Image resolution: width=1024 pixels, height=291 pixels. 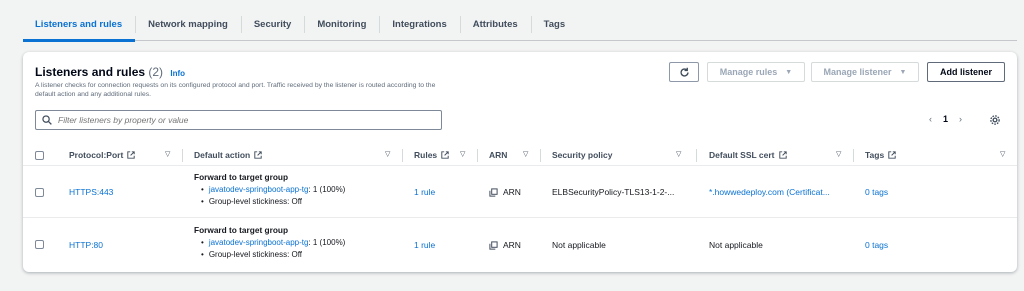 I want to click on column-arn: ARN, so click(x=498, y=155).